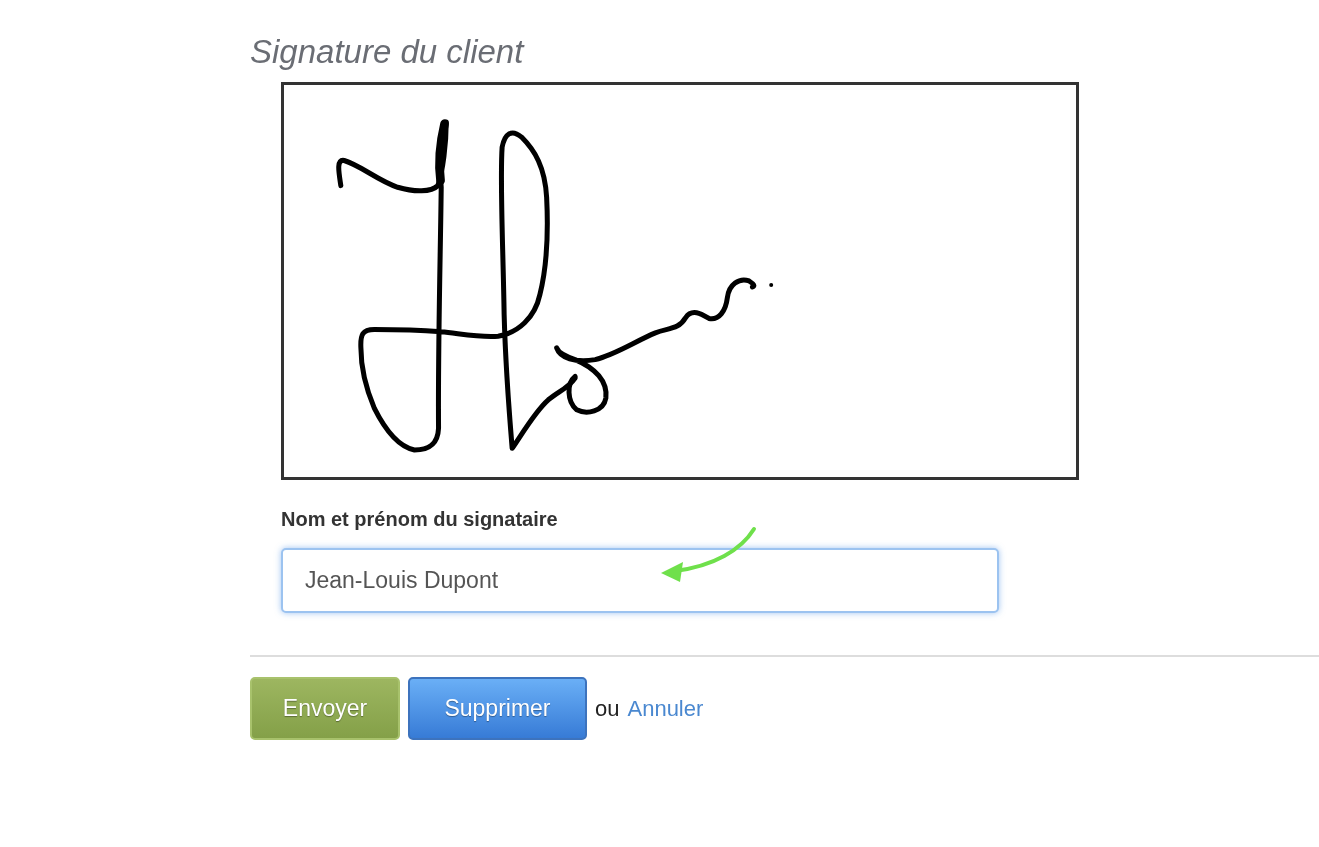  What do you see at coordinates (419, 519) in the screenshot?
I see `field-label: Nom et prénom du signataire` at bounding box center [419, 519].